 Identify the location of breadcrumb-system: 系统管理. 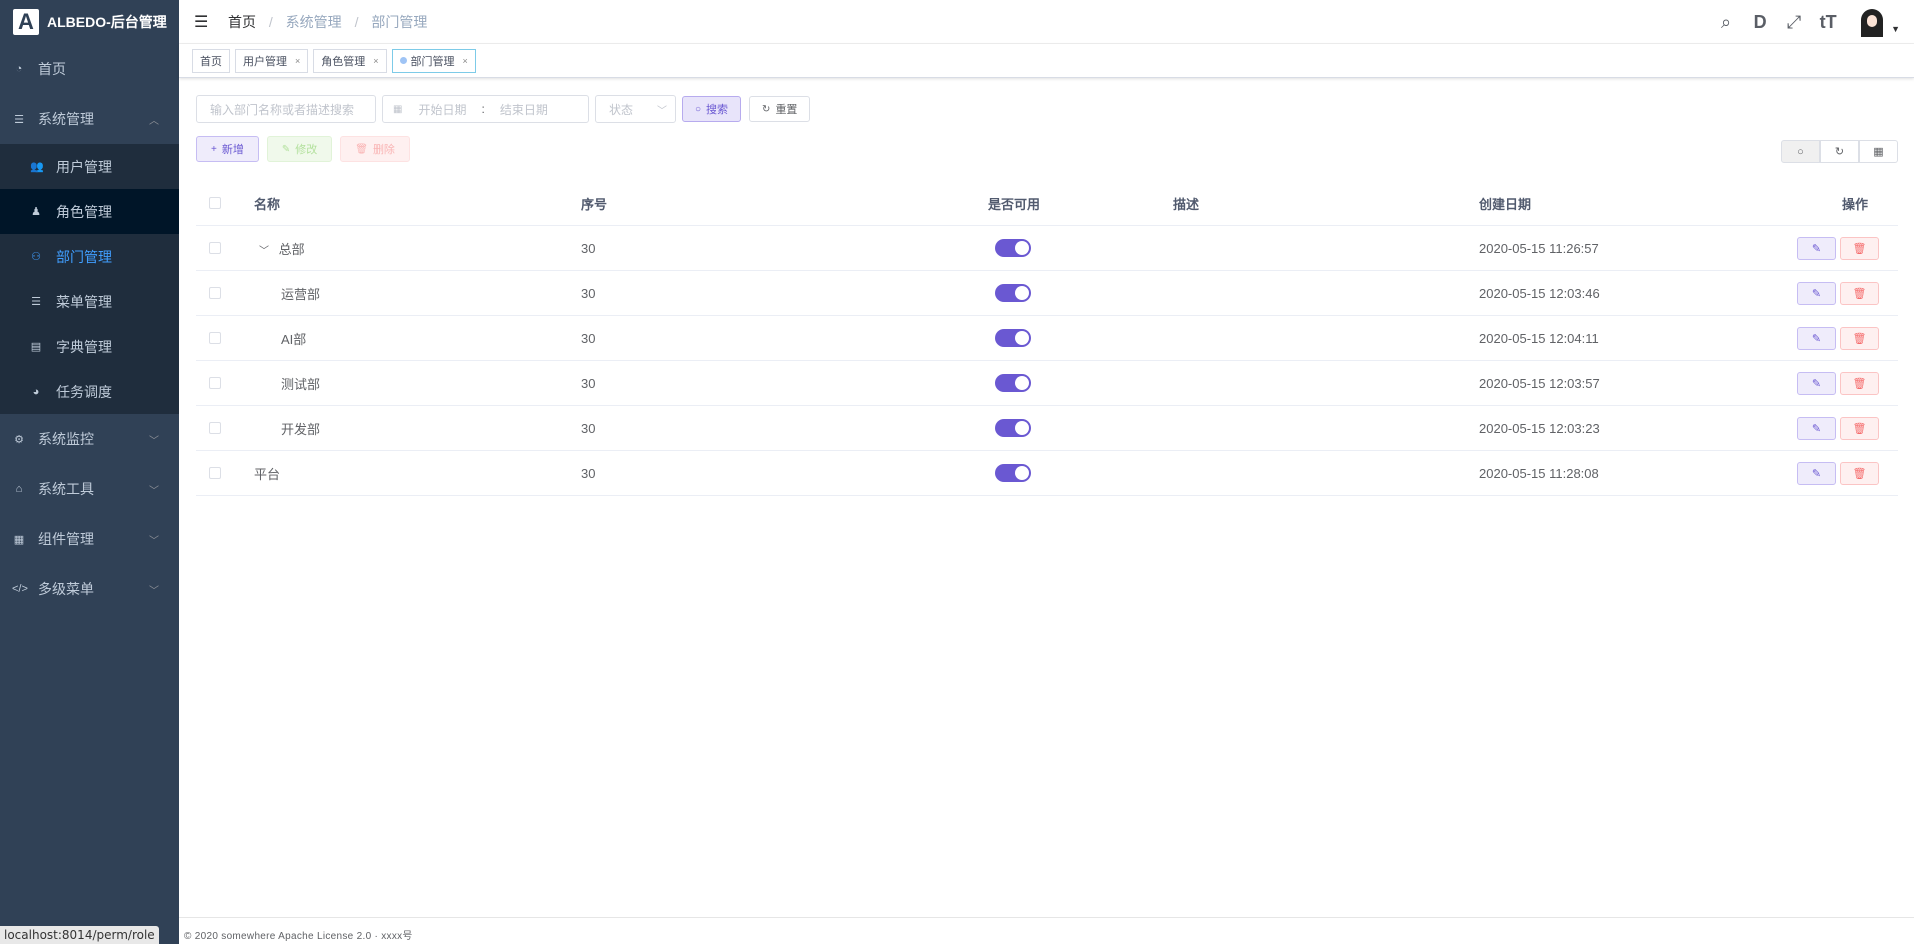
(313, 21).